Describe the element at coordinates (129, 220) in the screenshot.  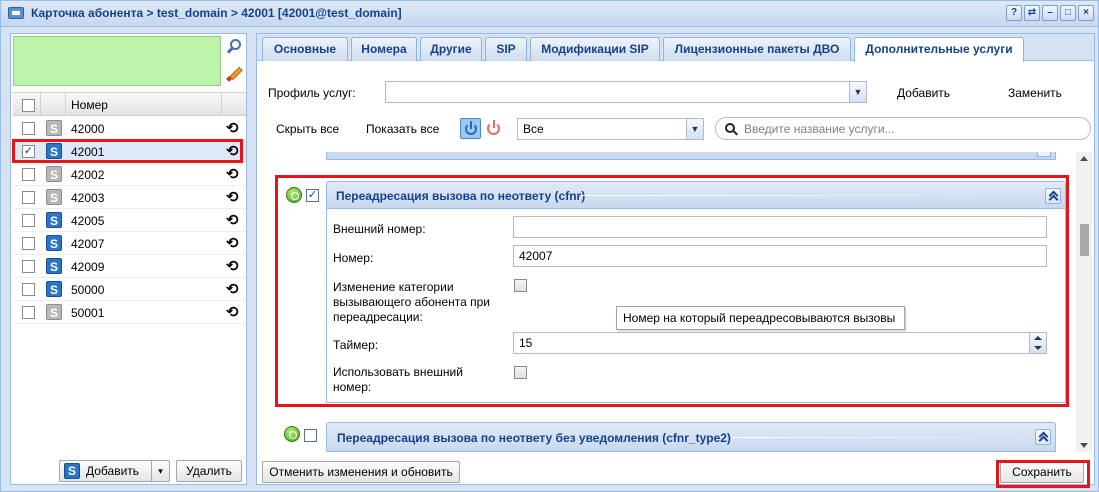
I see `number-row: S 42005 ⟲` at that location.